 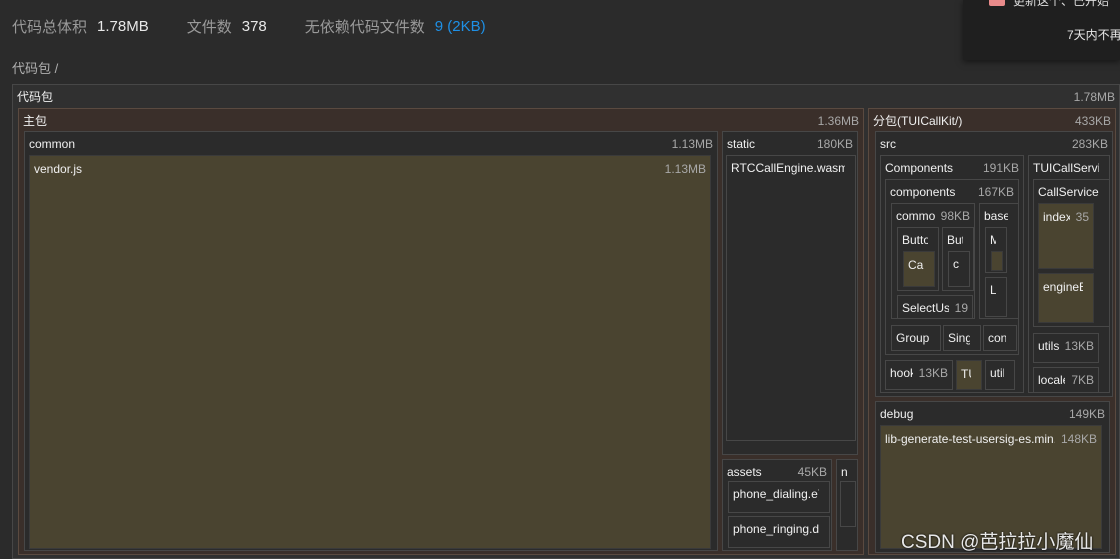 I want to click on node-name: 代码包, so click(x=35, y=97).